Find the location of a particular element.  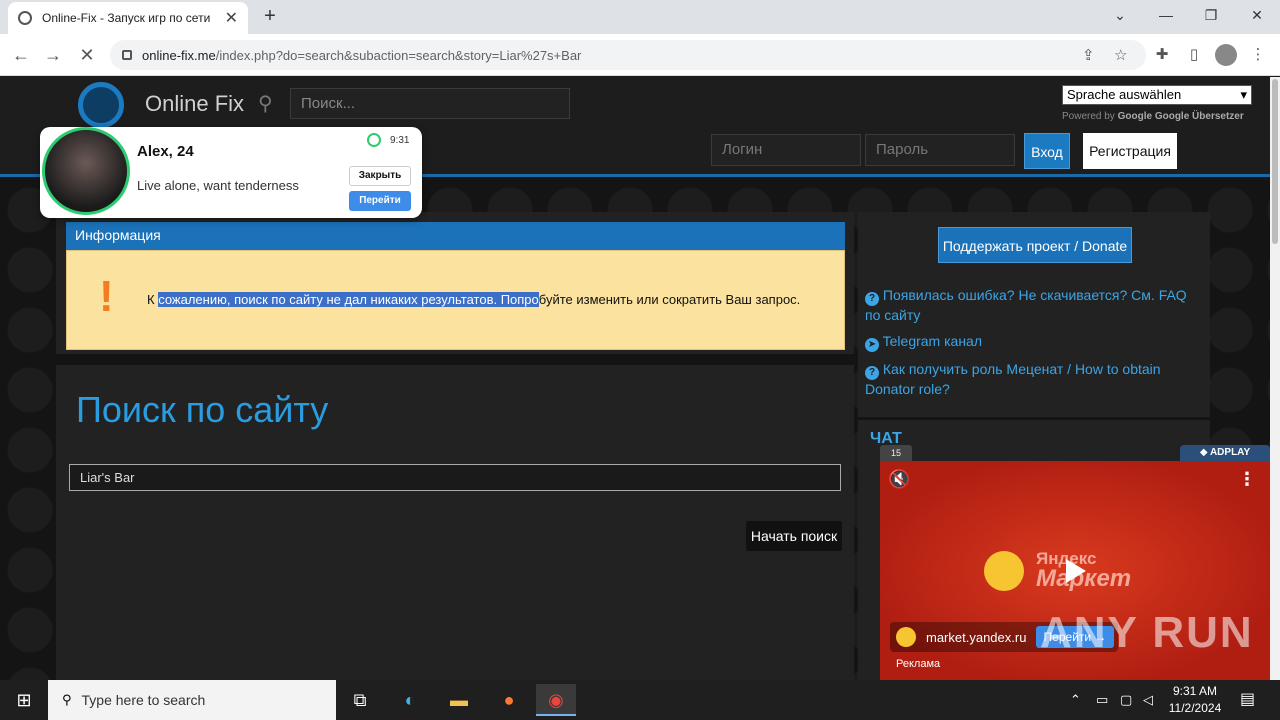

telegram-icon: ➤ is located at coordinates (872, 345).